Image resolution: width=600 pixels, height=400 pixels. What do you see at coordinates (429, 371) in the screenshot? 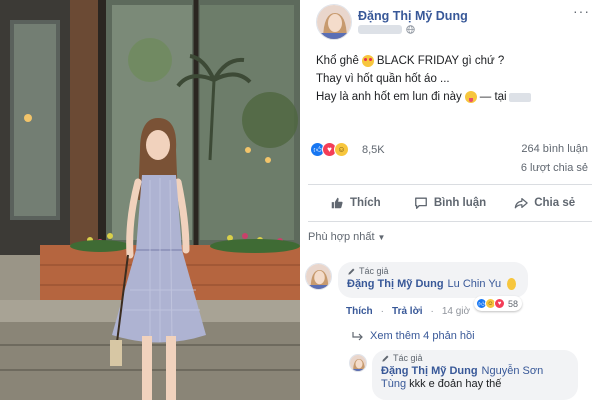
I see `reply-author-name: Đặng Thị Mỹ Dung` at bounding box center [429, 371].